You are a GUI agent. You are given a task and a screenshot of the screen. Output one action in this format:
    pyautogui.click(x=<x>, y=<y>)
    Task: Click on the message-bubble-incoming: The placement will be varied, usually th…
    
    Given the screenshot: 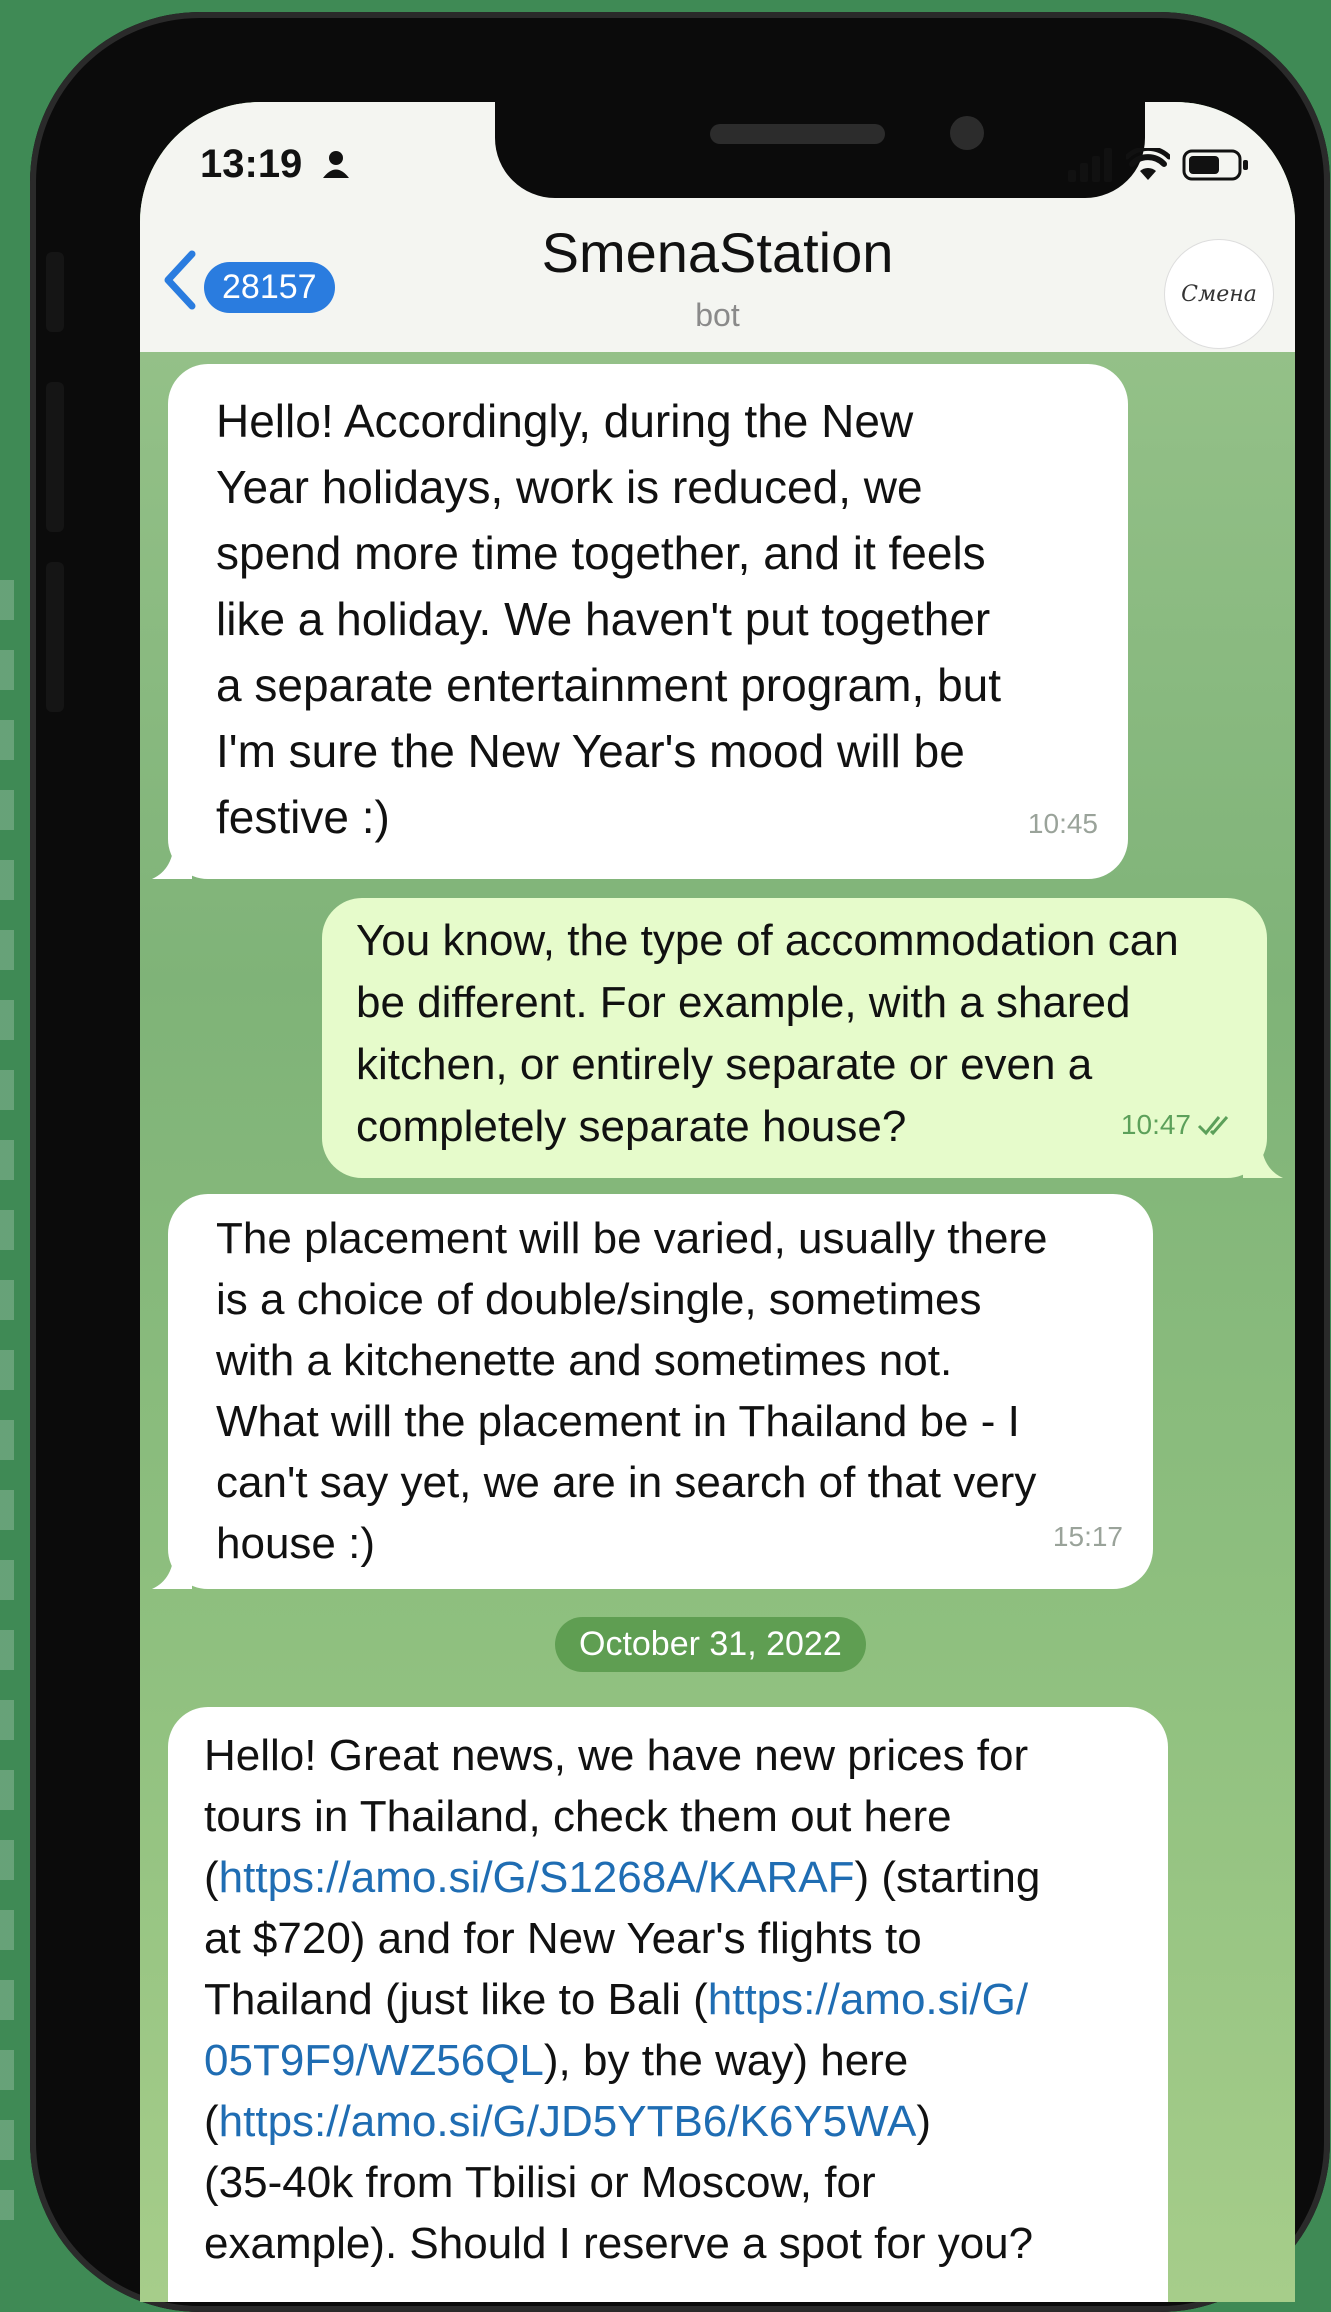 What is the action you would take?
    pyautogui.click(x=652, y=1391)
    